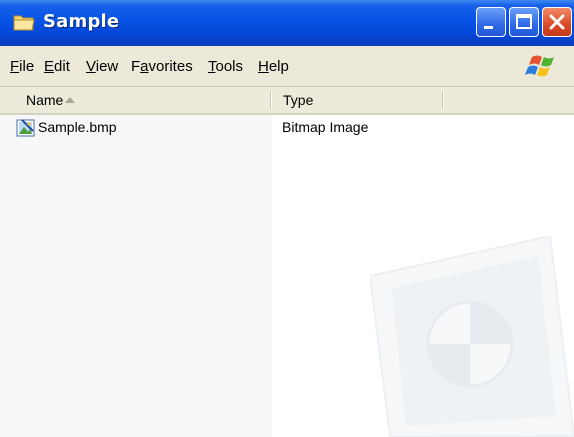  What do you see at coordinates (135, 100) in the screenshot?
I see `column-header-name: Name` at bounding box center [135, 100].